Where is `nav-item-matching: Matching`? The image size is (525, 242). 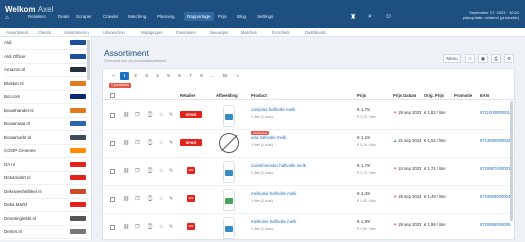
nav-item-matching: Matching is located at coordinates (137, 16).